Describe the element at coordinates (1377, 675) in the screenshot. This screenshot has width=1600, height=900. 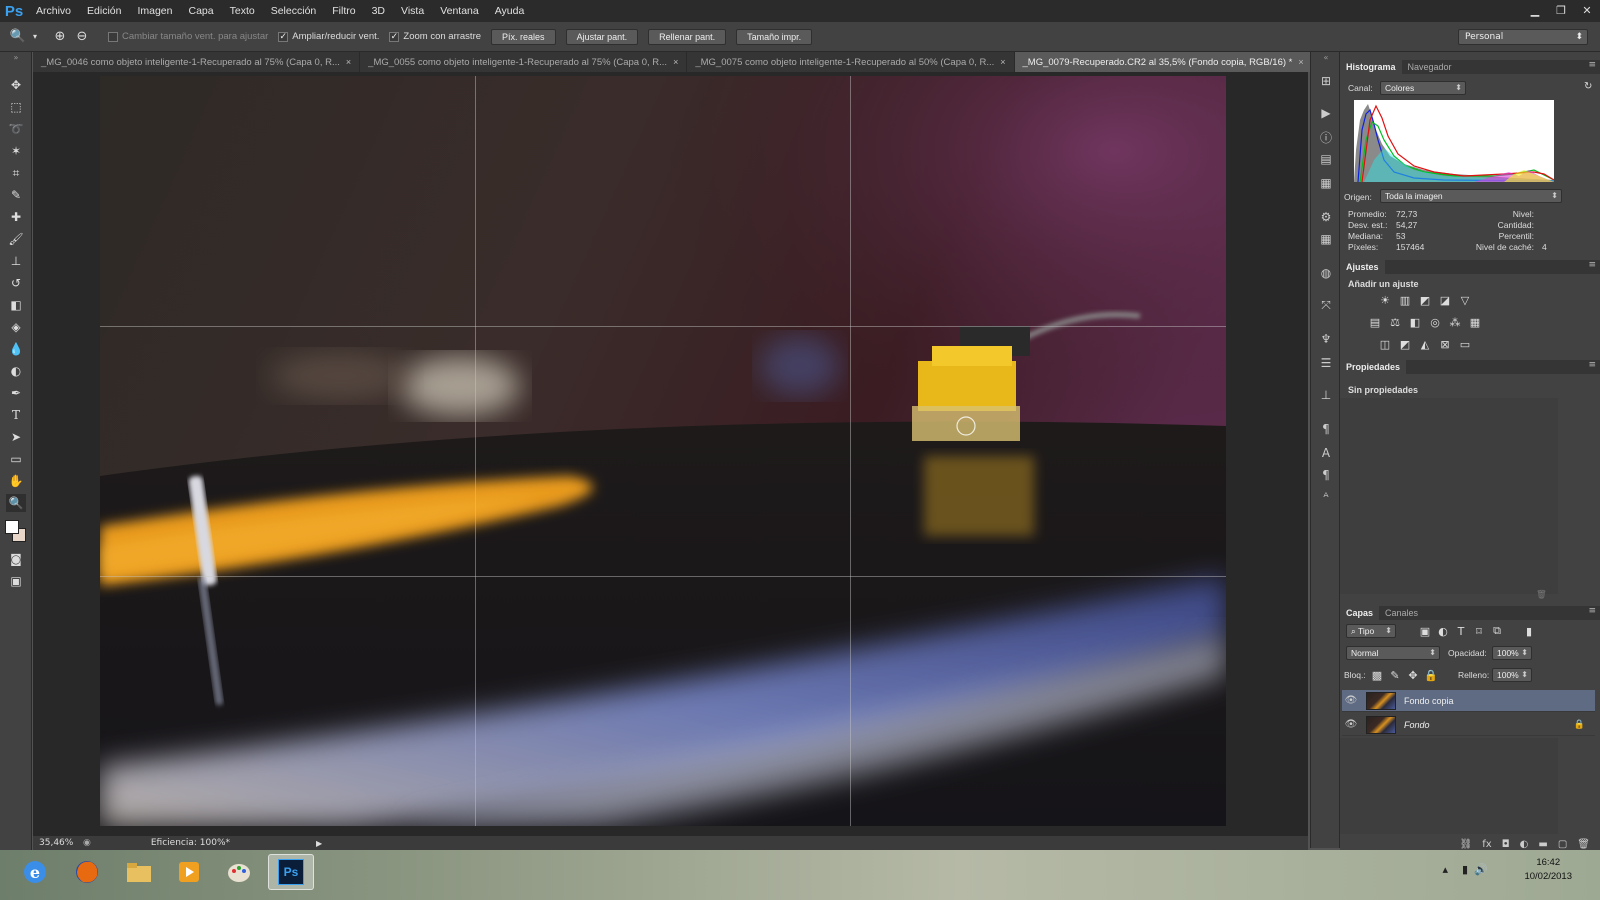
I see `lock-transparent-icon: ▩` at that location.